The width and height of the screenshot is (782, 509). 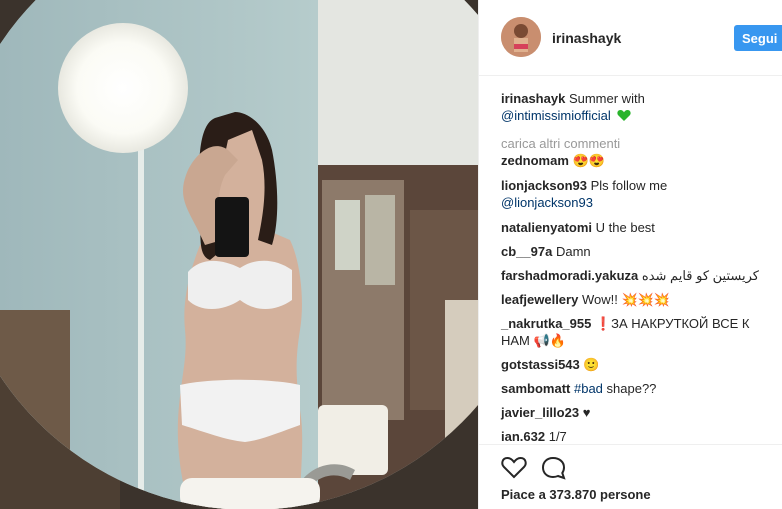 What do you see at coordinates (554, 468) in the screenshot?
I see `comment-bubble-icon` at bounding box center [554, 468].